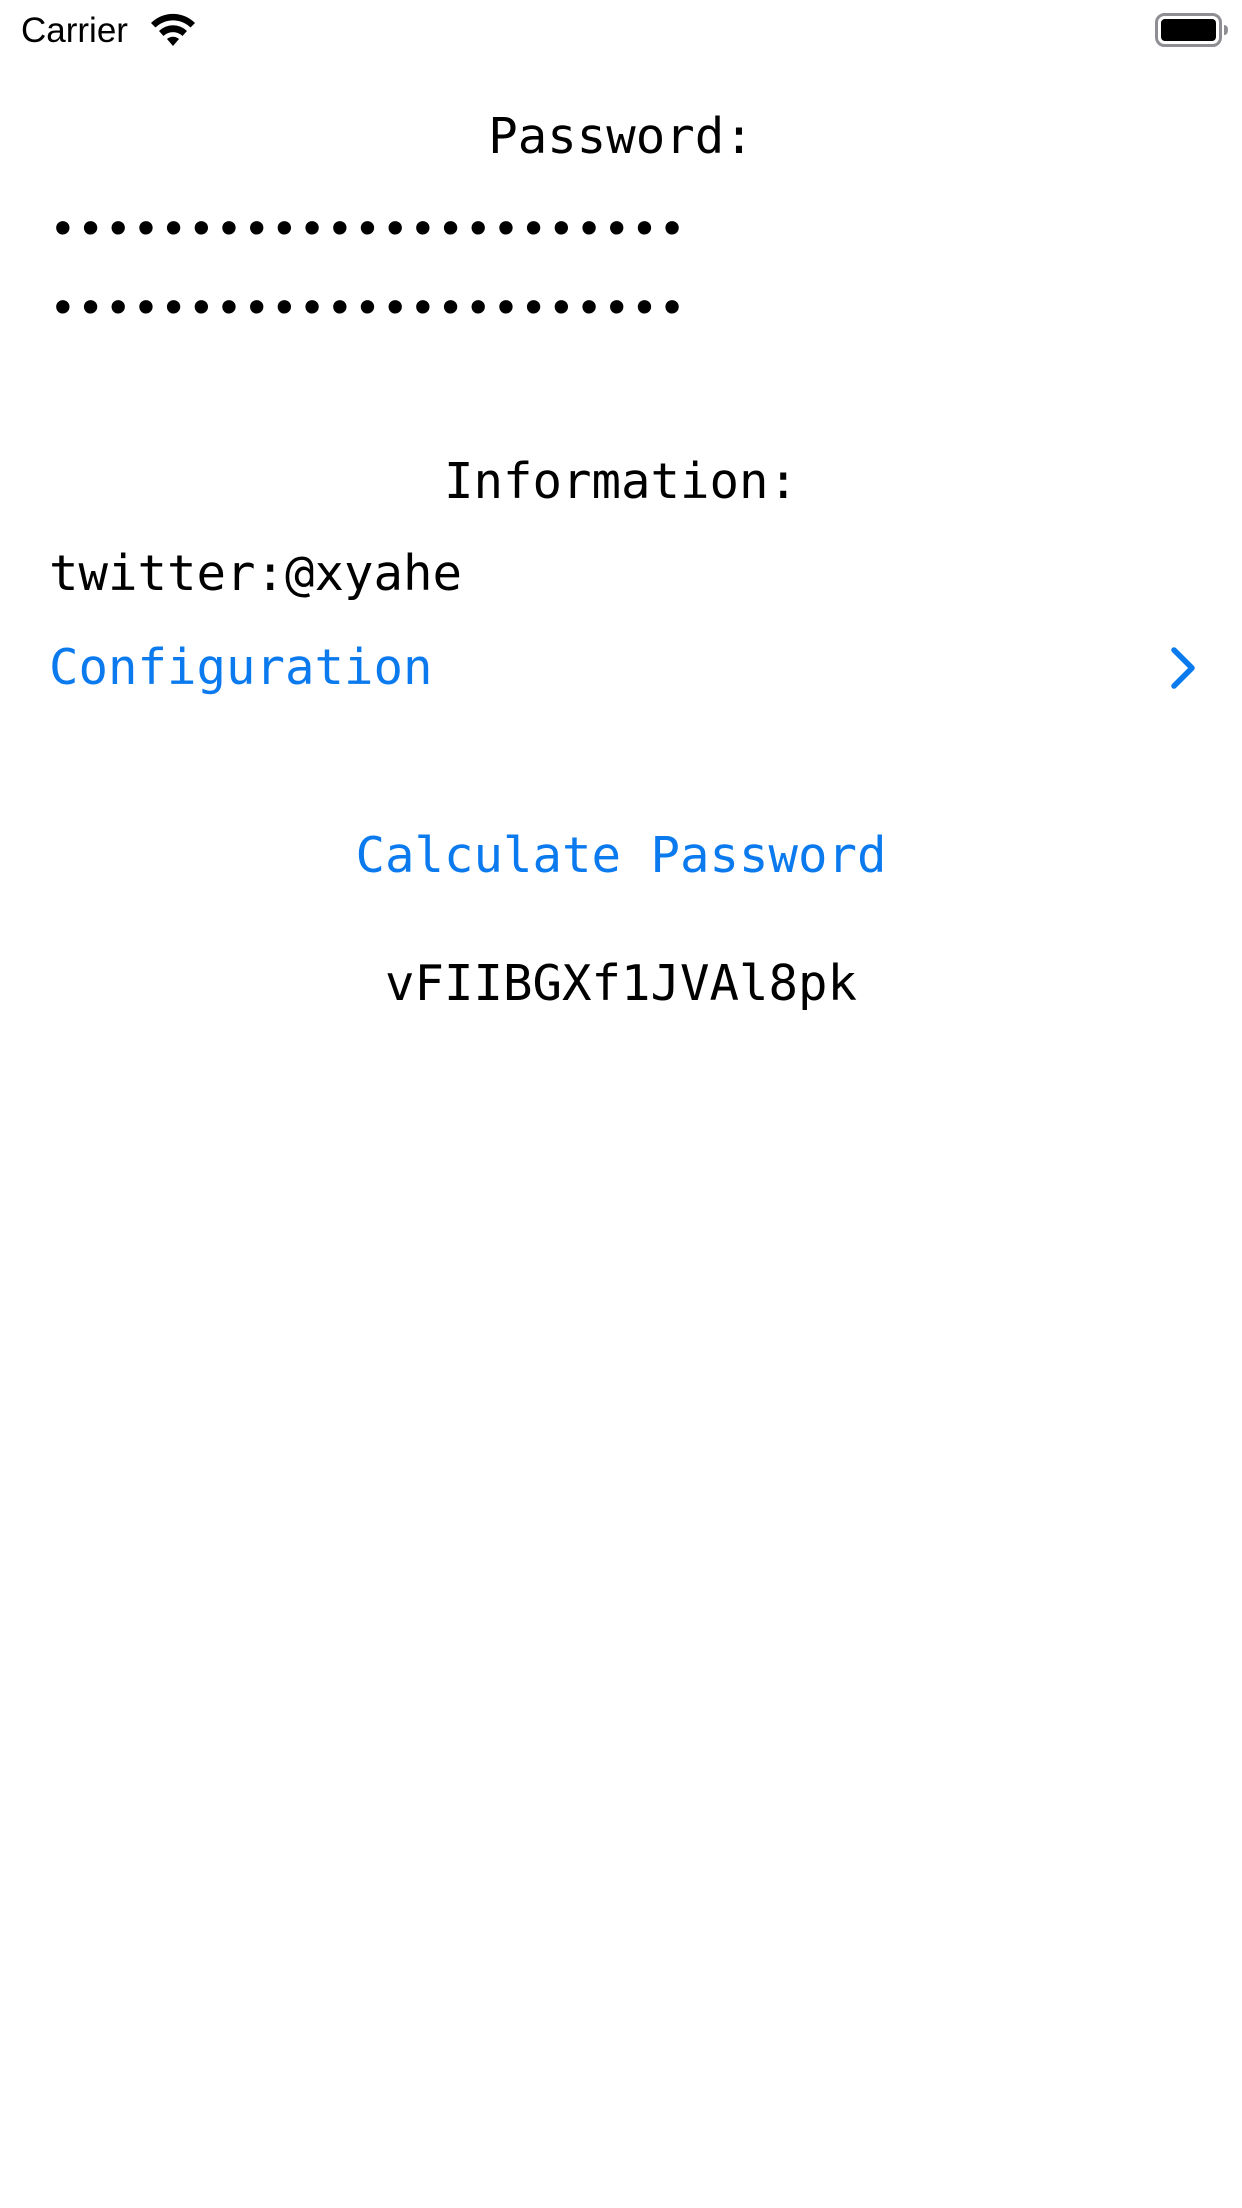  What do you see at coordinates (1183, 668) in the screenshot?
I see `chevron-right-icon` at bounding box center [1183, 668].